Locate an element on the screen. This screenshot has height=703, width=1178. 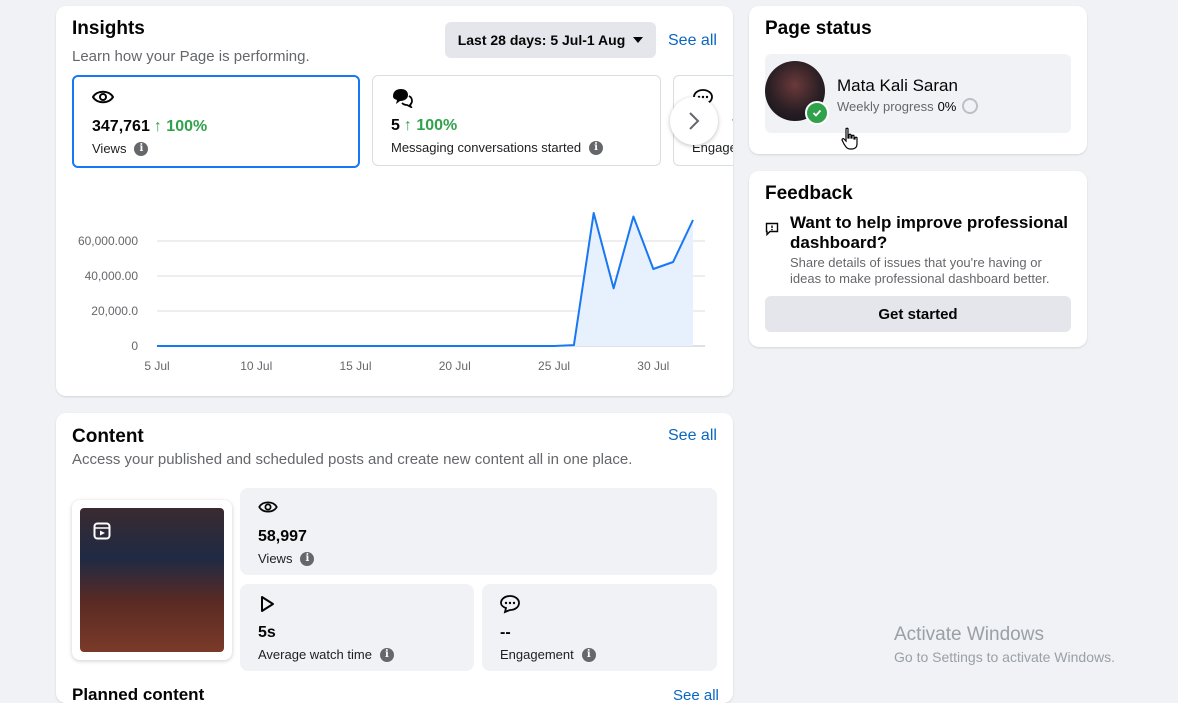
metric-messaging-change: ↑ 100% is located at coordinates (430, 125).